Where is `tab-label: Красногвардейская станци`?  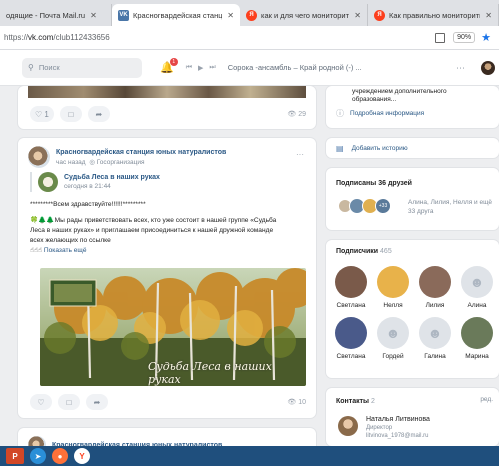 tab-label: Красногвардейская станци is located at coordinates (178, 15).